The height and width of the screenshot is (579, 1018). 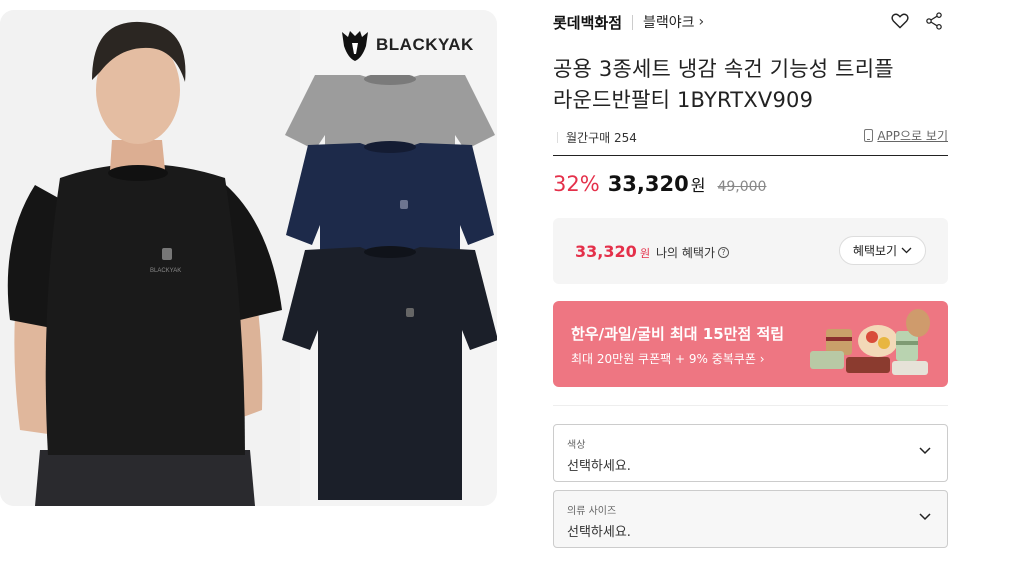 What do you see at coordinates (669, 22) in the screenshot?
I see `brand-link: 블랙야크` at bounding box center [669, 22].